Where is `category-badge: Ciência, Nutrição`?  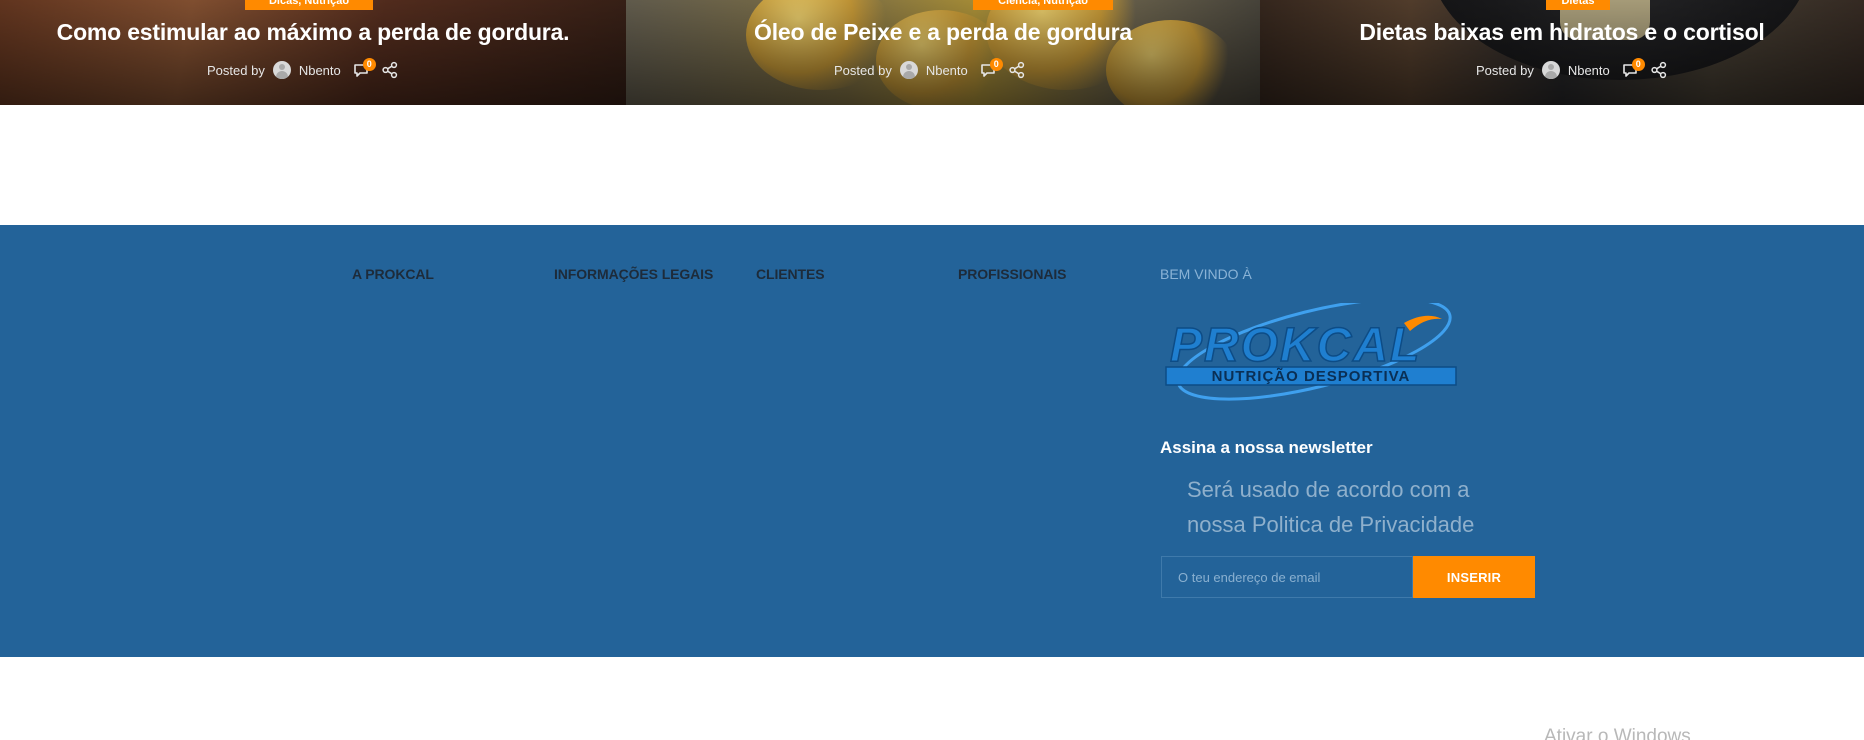 category-badge: Ciência, Nutrição is located at coordinates (1043, 5).